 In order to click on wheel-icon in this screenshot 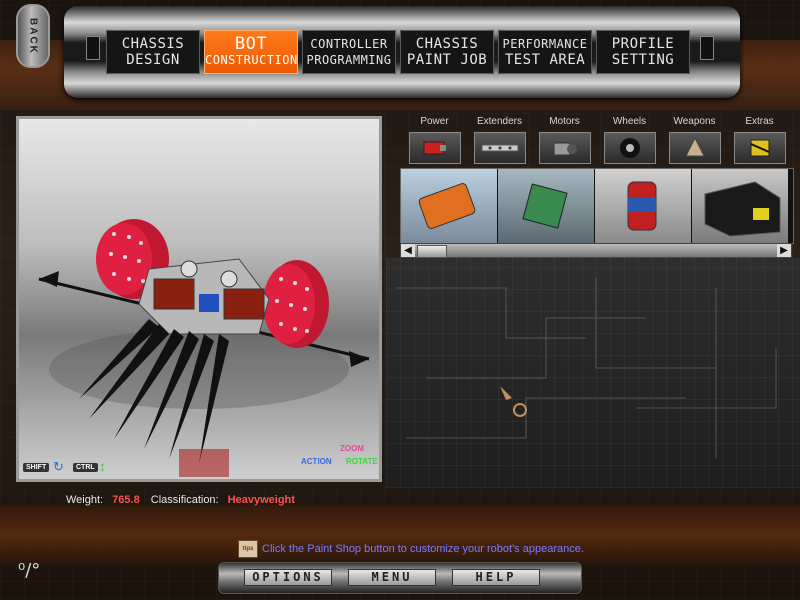, I will do `click(629, 148)`.